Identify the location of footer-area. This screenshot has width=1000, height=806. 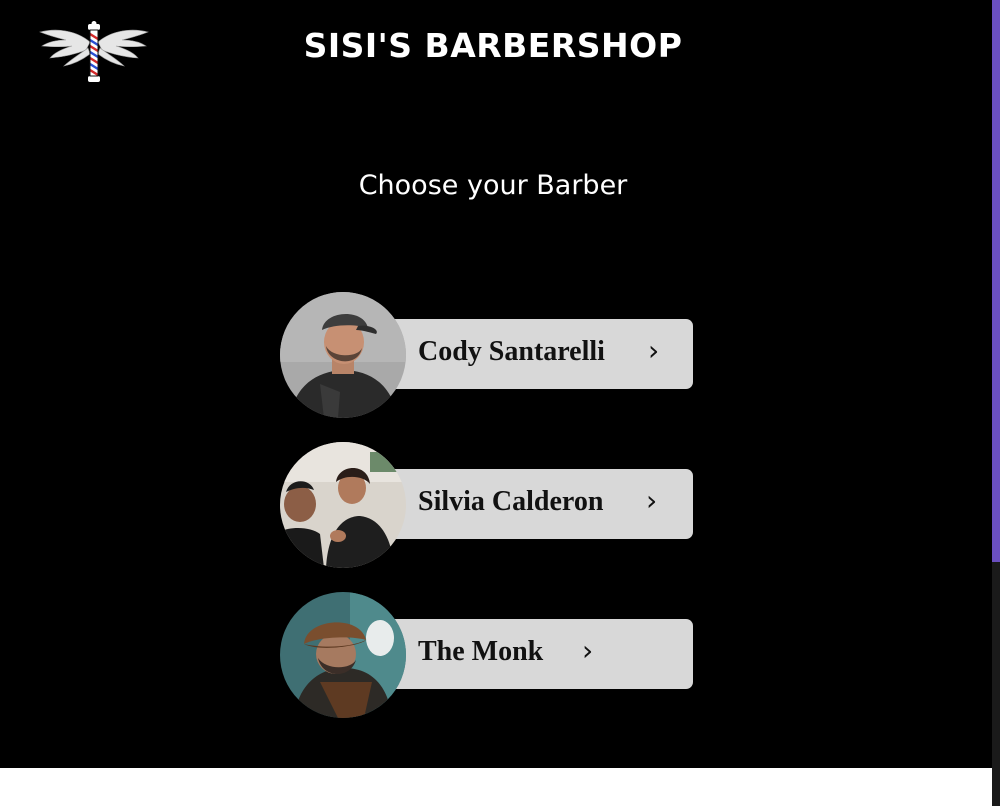
(496, 787).